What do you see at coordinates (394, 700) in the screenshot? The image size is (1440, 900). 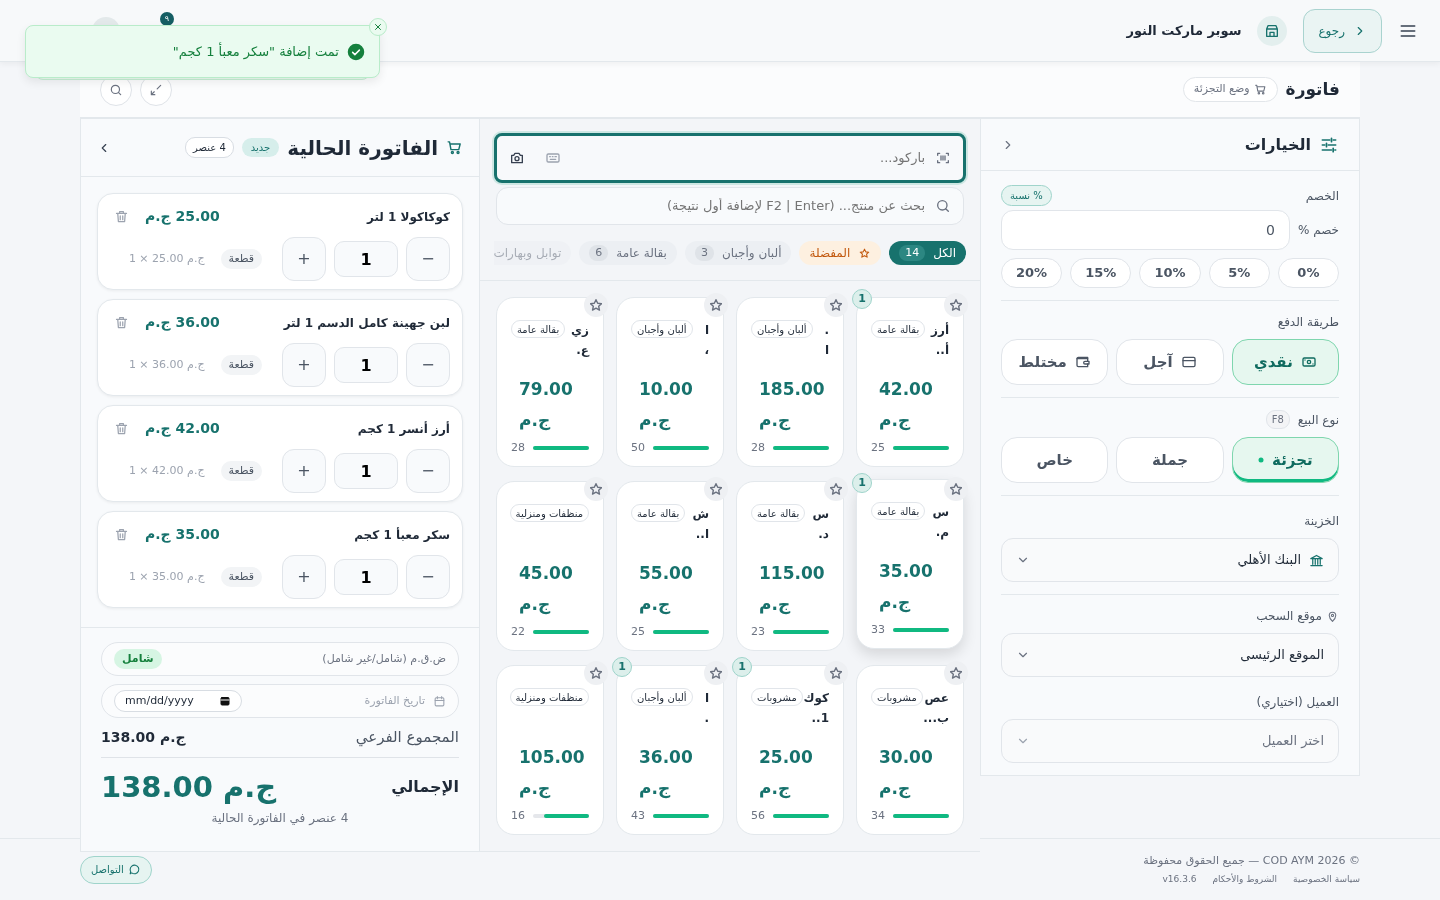 I see `date-label: تاريخ الفاتورة` at bounding box center [394, 700].